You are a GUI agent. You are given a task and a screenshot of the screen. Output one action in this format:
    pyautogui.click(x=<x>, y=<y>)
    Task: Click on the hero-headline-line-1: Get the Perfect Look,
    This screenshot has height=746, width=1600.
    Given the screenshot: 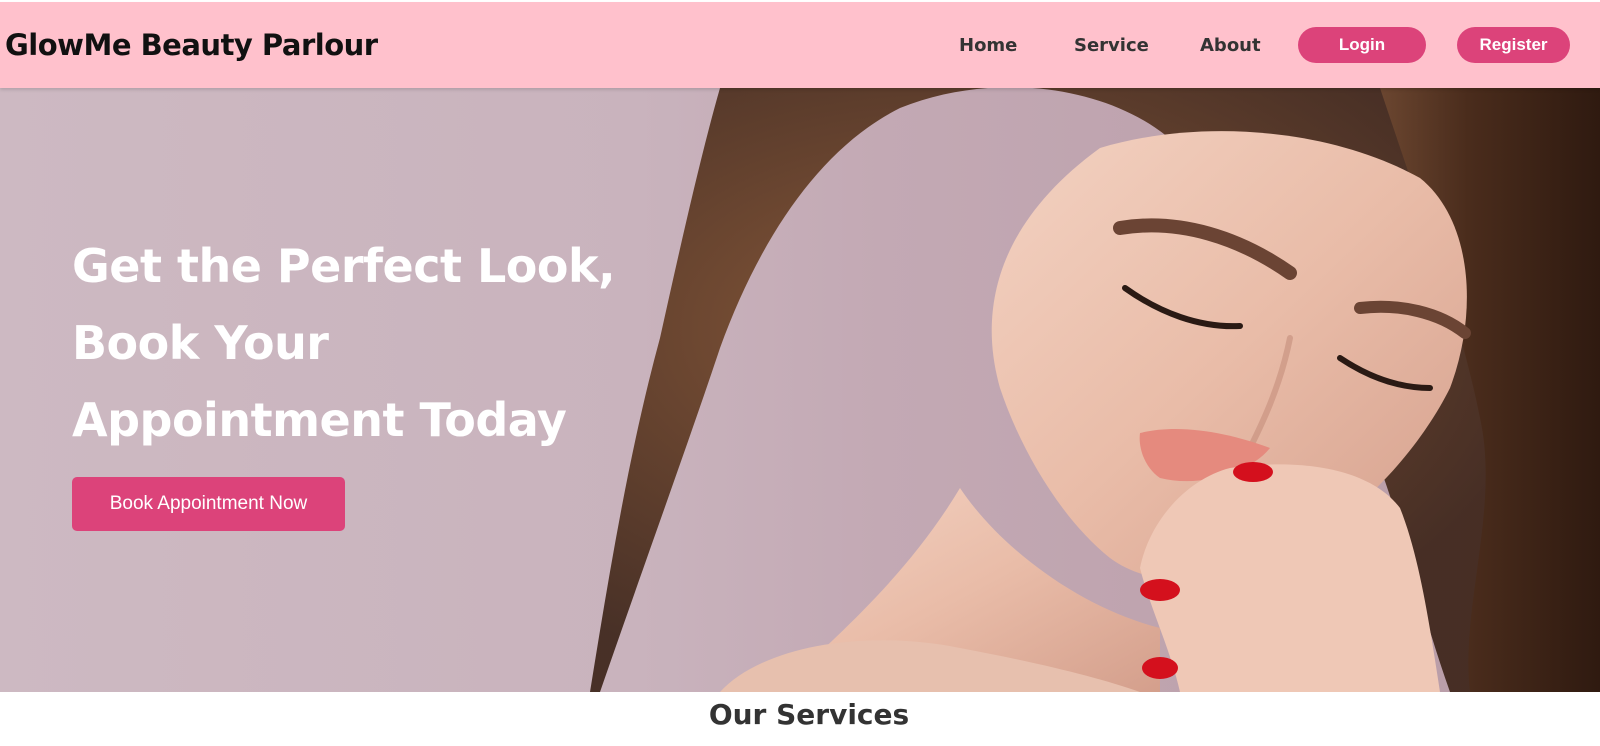 What is the action you would take?
    pyautogui.click(x=344, y=266)
    